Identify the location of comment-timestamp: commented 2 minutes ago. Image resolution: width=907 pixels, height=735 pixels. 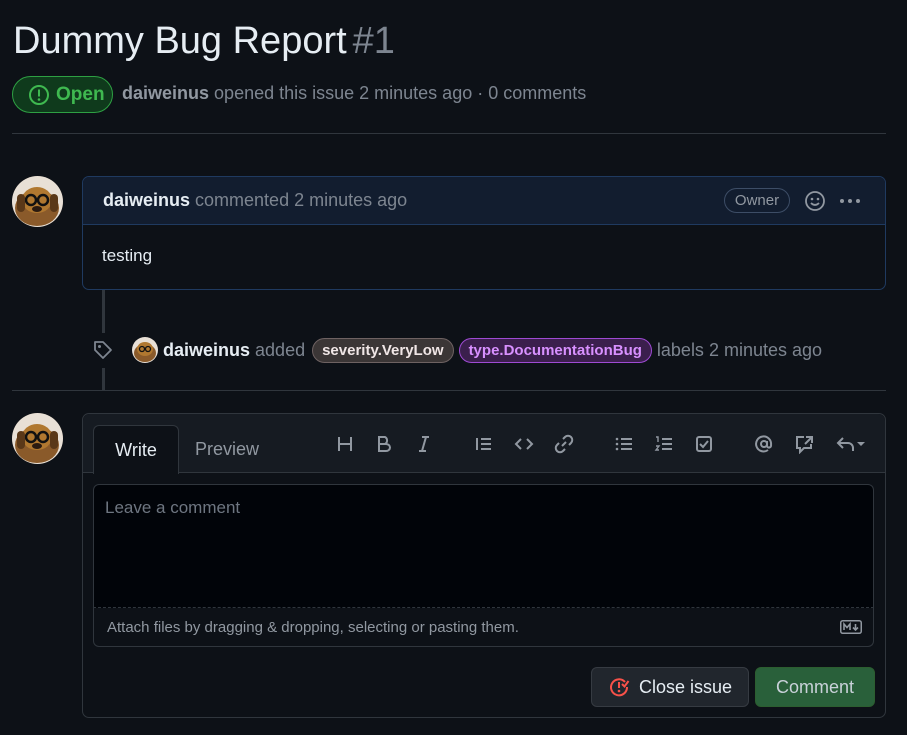
(301, 200).